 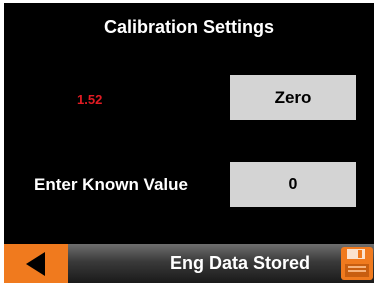 I want to click on current-reading: 1.52, so click(x=90, y=99).